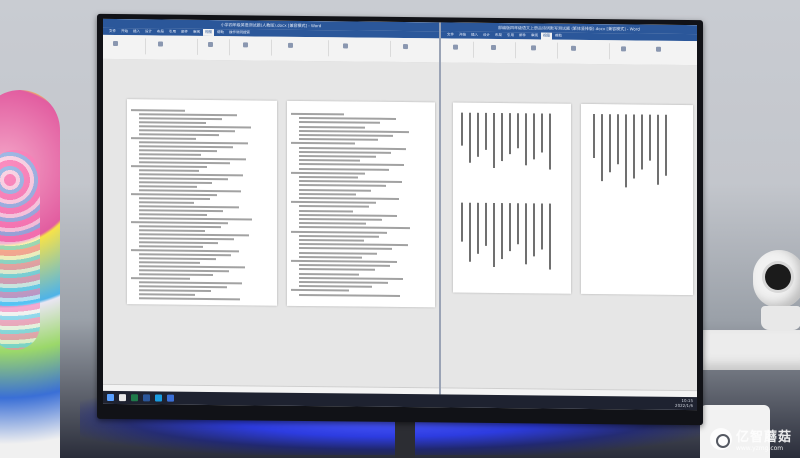  What do you see at coordinates (764, 439) in the screenshot?
I see `watermark-text: 亿智蘑菇 www.yzmg.com` at bounding box center [764, 439].